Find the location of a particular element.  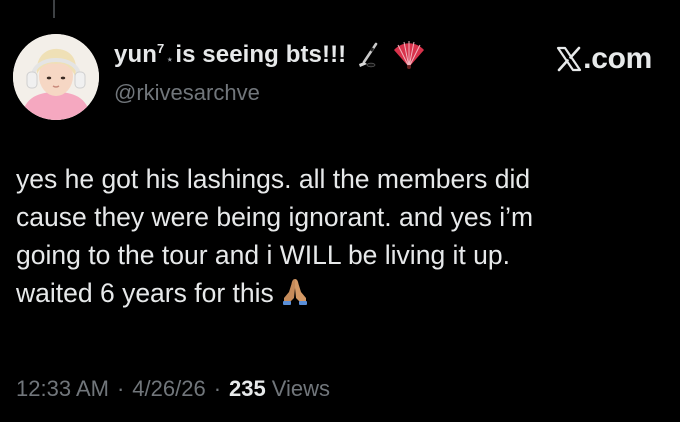

avatar-photo is located at coordinates (56, 77).